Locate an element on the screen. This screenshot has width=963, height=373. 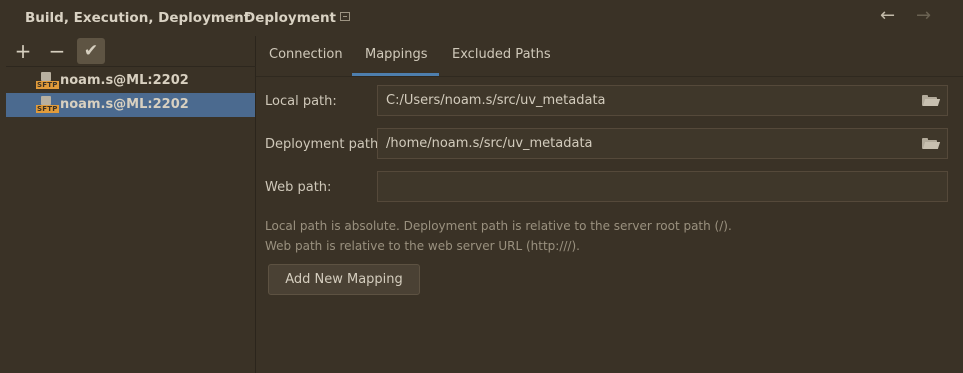
checkmark-icon: ✔ is located at coordinates (91, 51).